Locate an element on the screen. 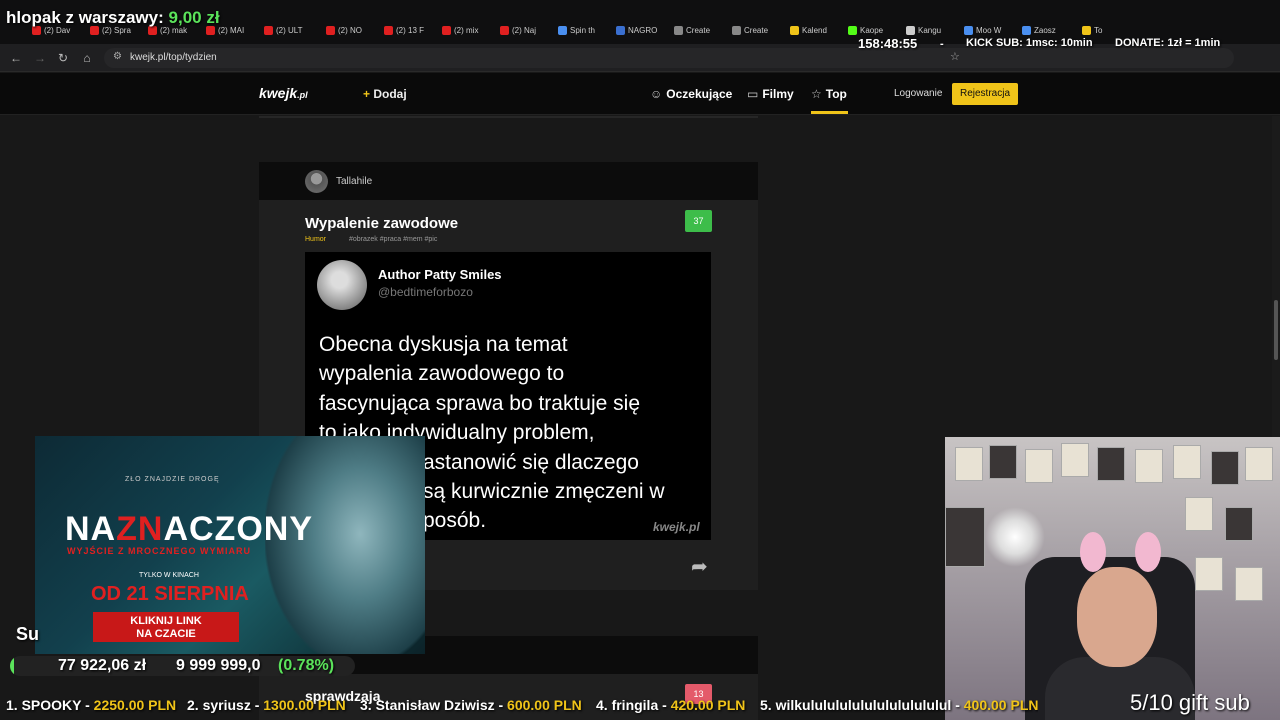 Image resolution: width=1280 pixels, height=720 pixels. nav-movies-label: Filmy is located at coordinates (778, 94).